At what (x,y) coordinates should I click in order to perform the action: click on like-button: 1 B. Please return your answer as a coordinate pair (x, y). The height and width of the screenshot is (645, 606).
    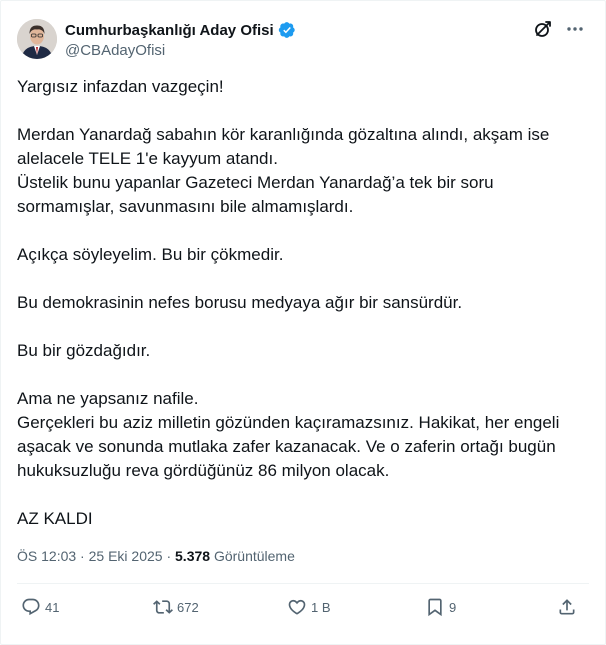
    Looking at the image, I should click on (309, 607).